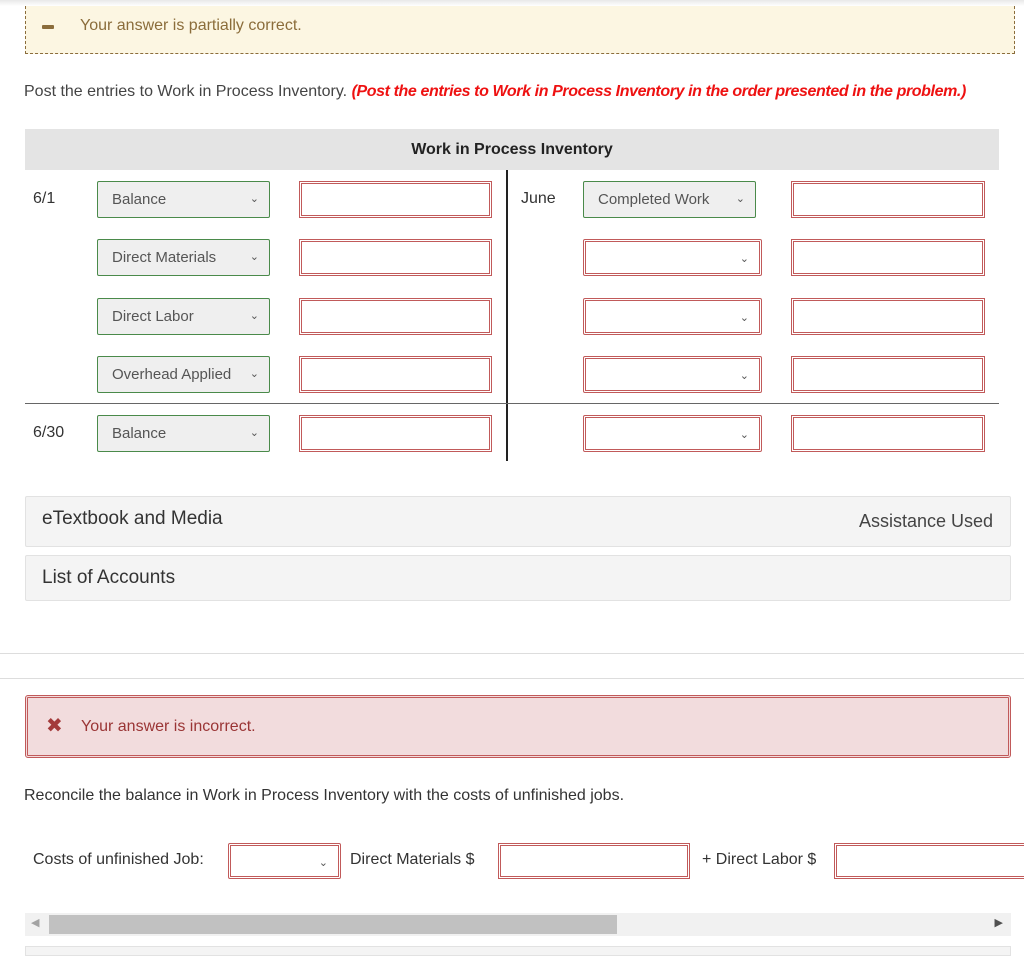  Describe the element at coordinates (538, 198) in the screenshot. I see `credit-date-1: June` at that location.